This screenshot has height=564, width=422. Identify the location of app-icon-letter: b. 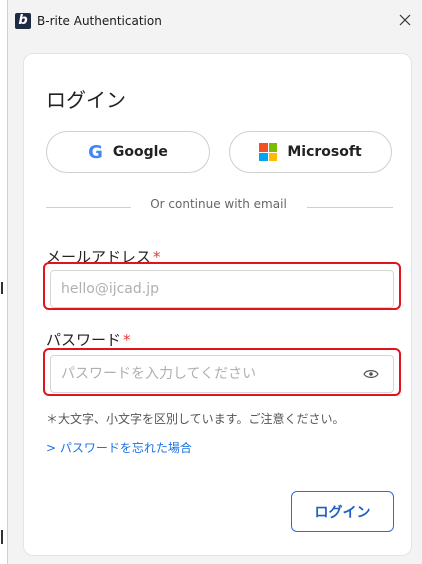
(23, 20).